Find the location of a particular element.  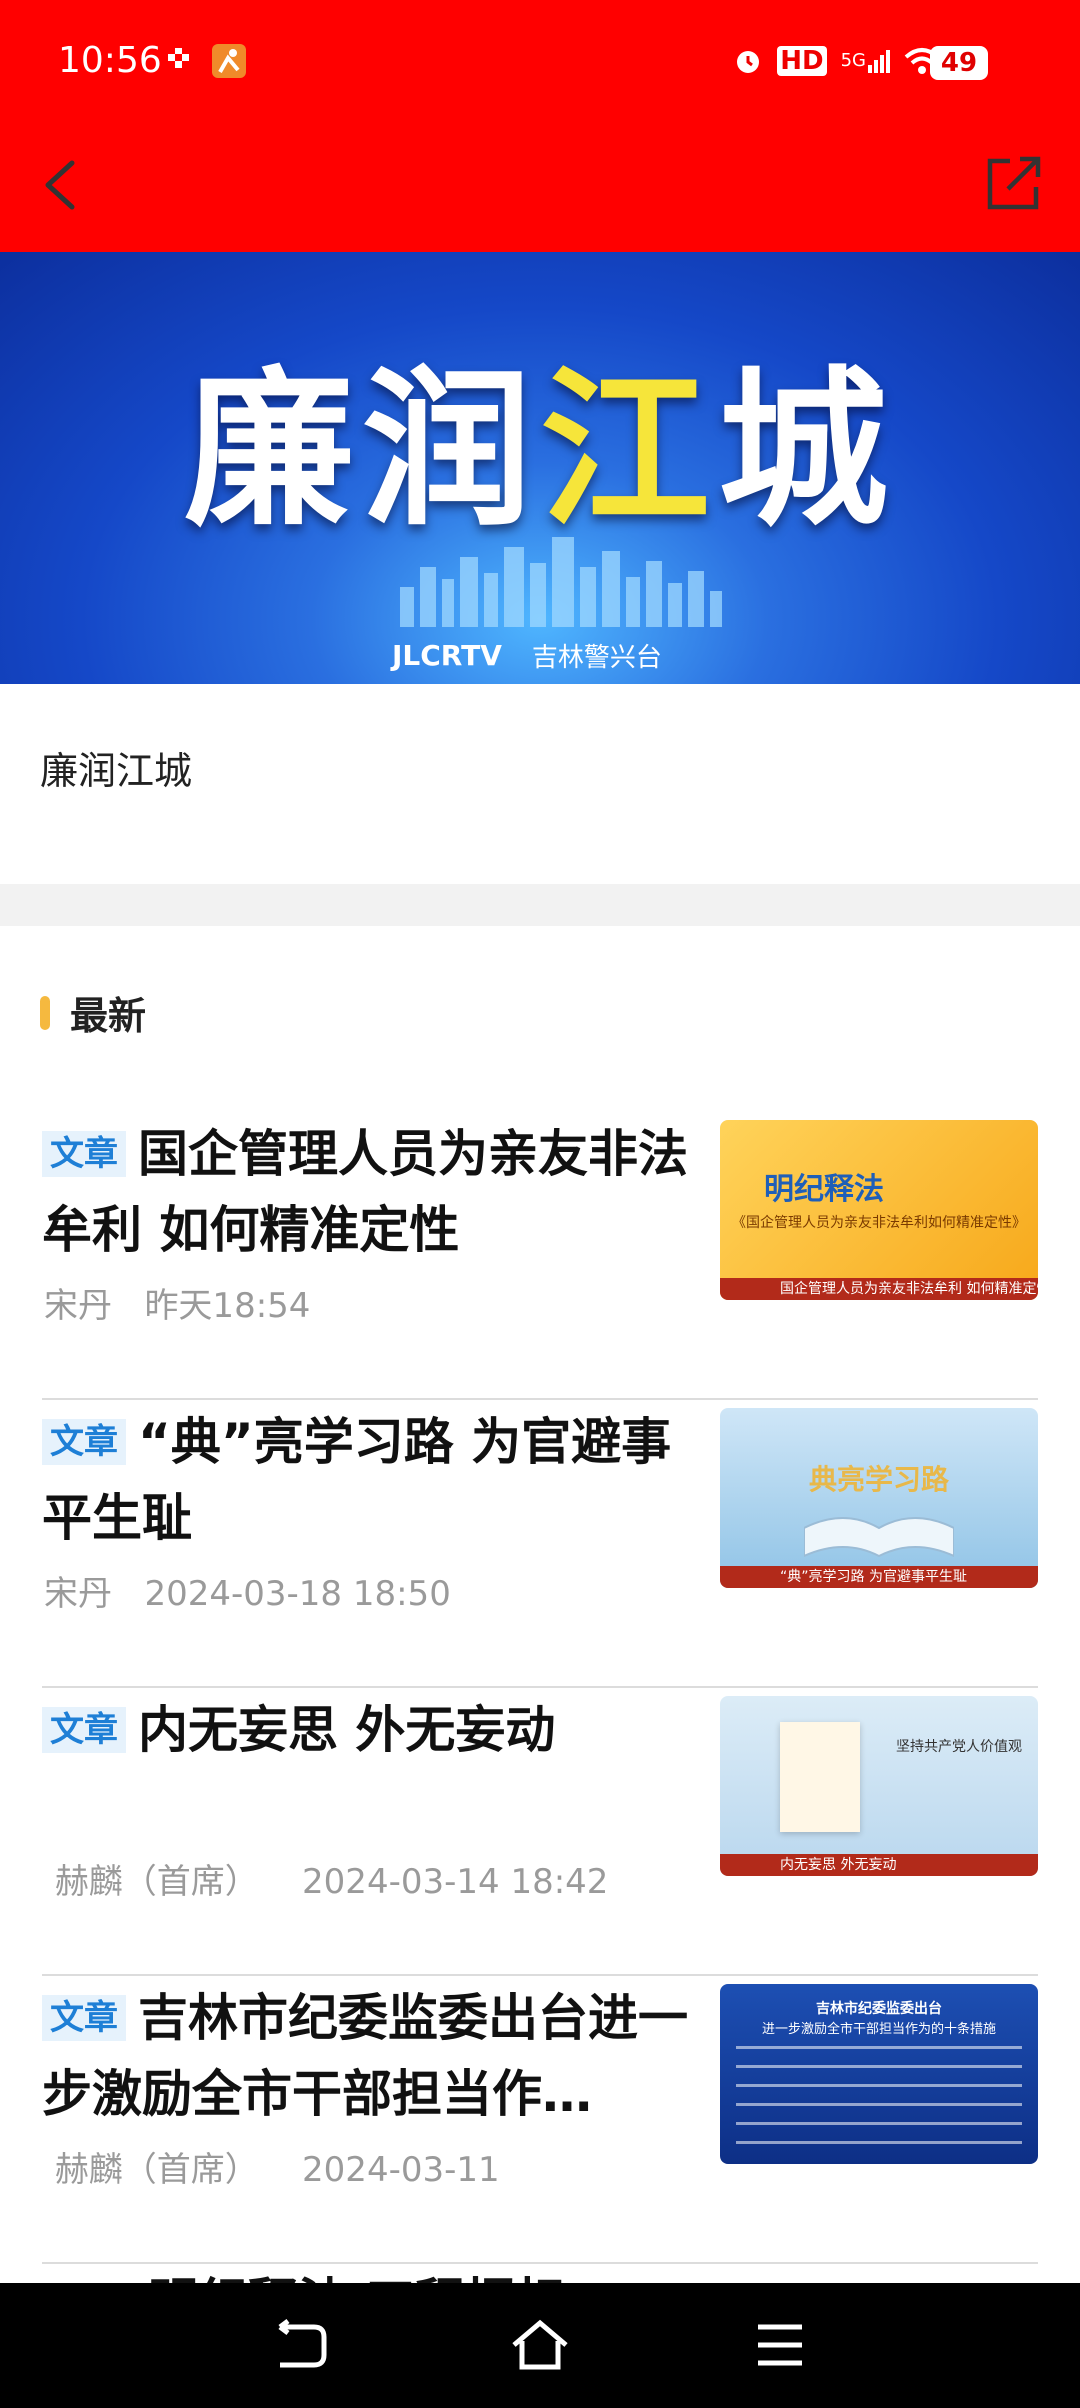

article-title: 文章 “典”亮学习路 为官避事平生耻 is located at coordinates (357, 1480).